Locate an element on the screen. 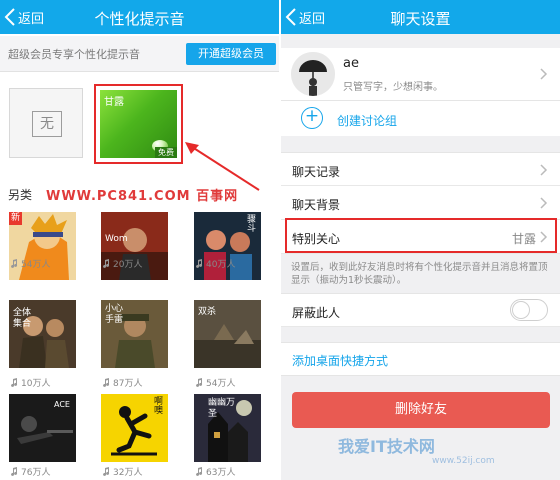  left-header: 返回 个性化提示音 is located at coordinates (139, 17).